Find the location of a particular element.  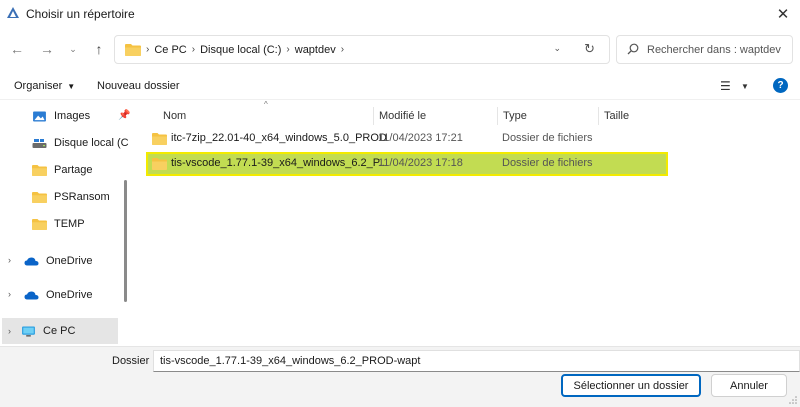

file-name: itc-7zip_22.01-40_x64_windows_5.0_PROD is located at coordinates (279, 138).